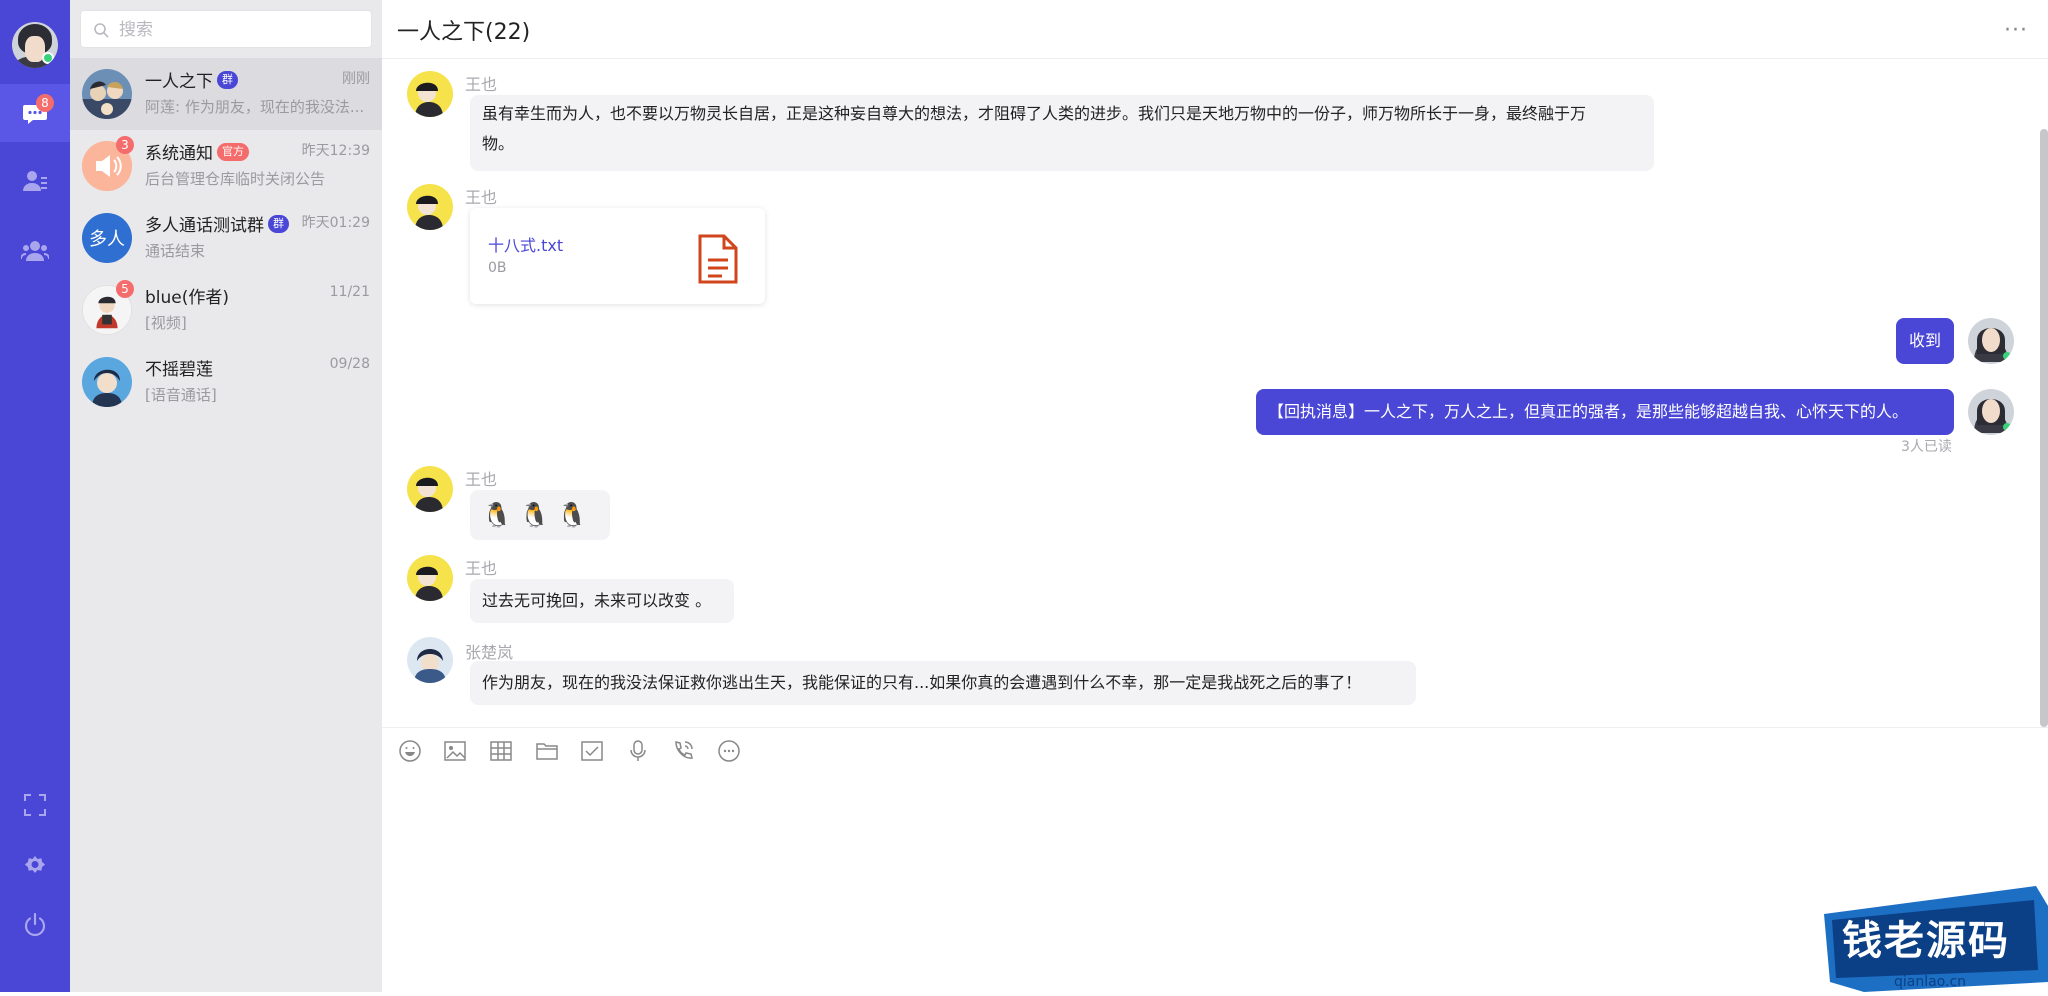  I want to click on table-button, so click(501, 751).